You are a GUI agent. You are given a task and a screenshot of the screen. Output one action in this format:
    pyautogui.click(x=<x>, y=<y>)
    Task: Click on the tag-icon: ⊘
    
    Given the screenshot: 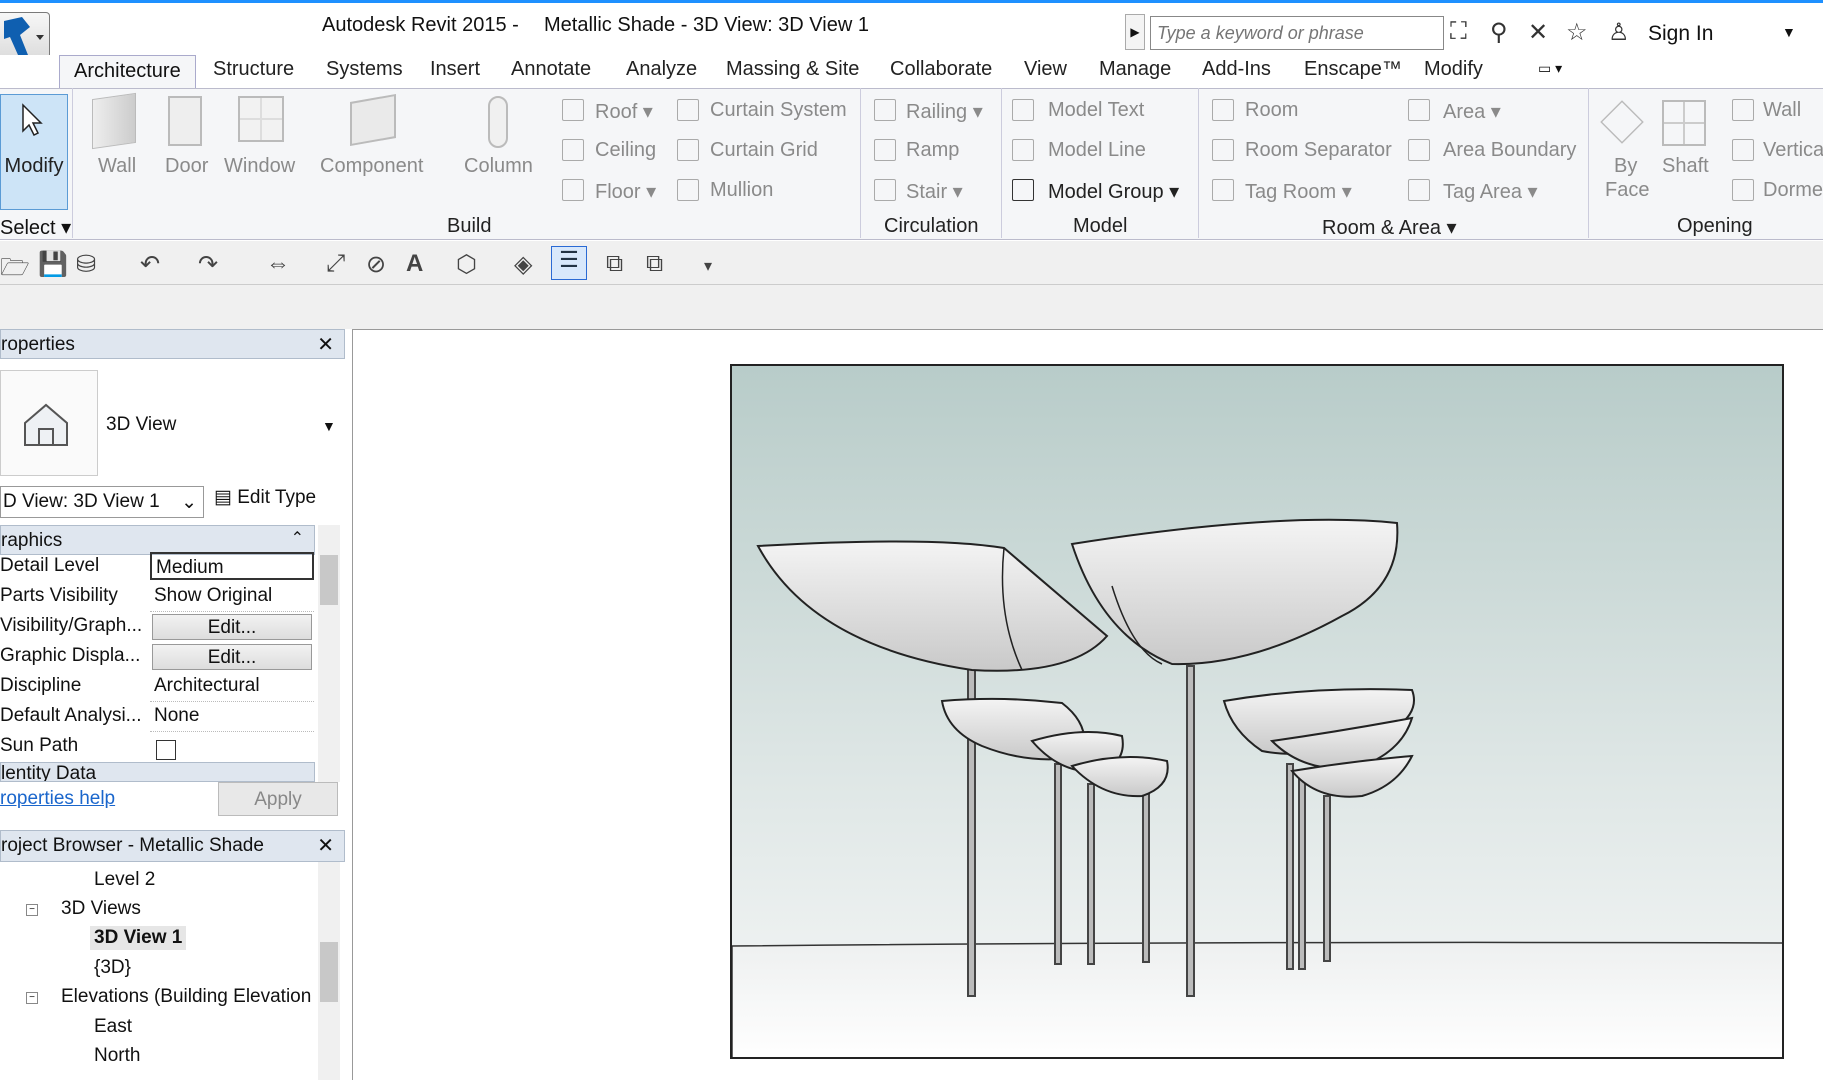 What is the action you would take?
    pyautogui.click(x=376, y=264)
    